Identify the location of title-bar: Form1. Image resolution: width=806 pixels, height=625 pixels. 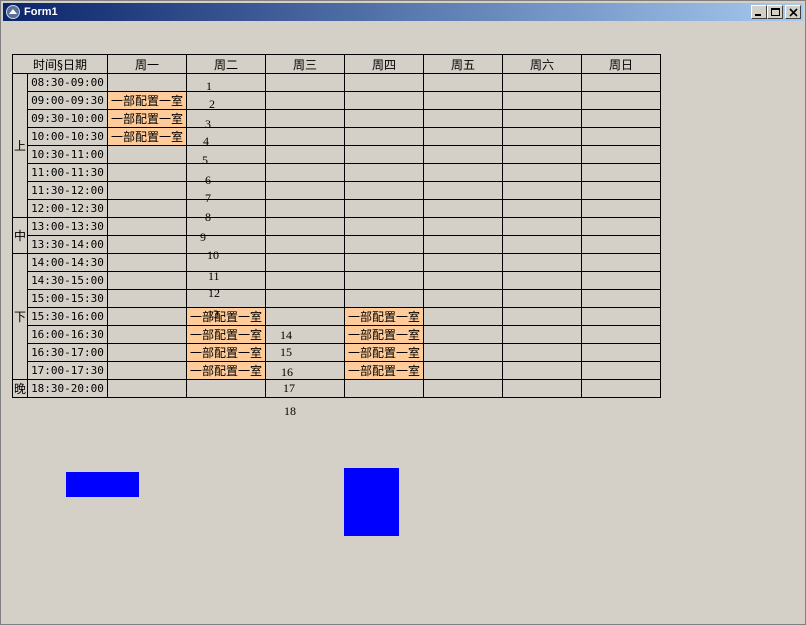
(403, 12).